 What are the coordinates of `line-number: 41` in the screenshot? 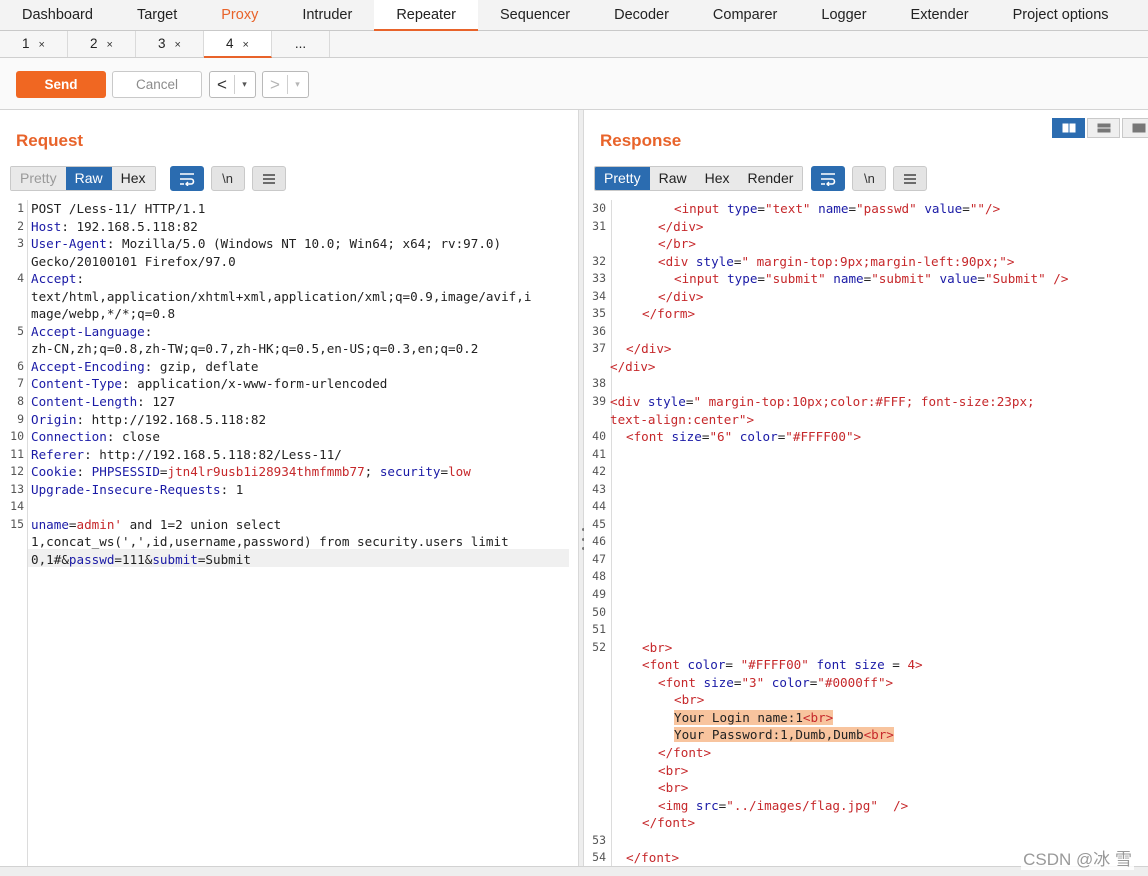 It's located at (599, 453).